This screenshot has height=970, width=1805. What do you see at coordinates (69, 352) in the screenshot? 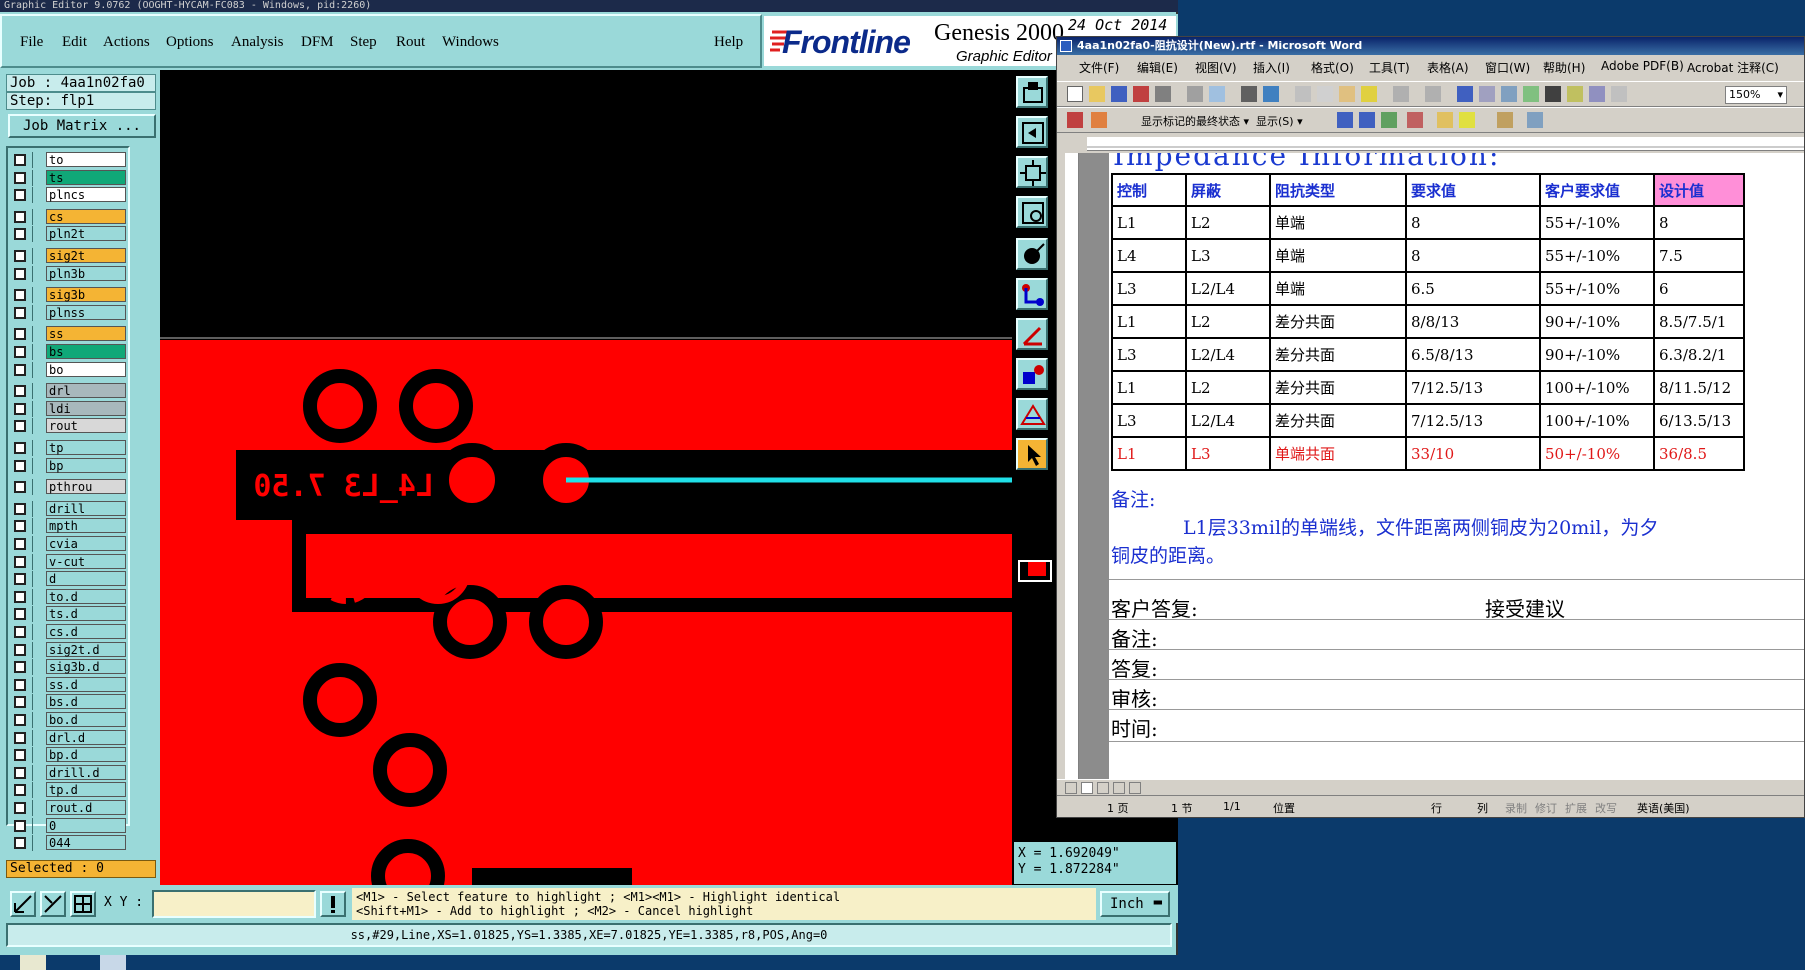
I see `layer-row: bs` at bounding box center [69, 352].